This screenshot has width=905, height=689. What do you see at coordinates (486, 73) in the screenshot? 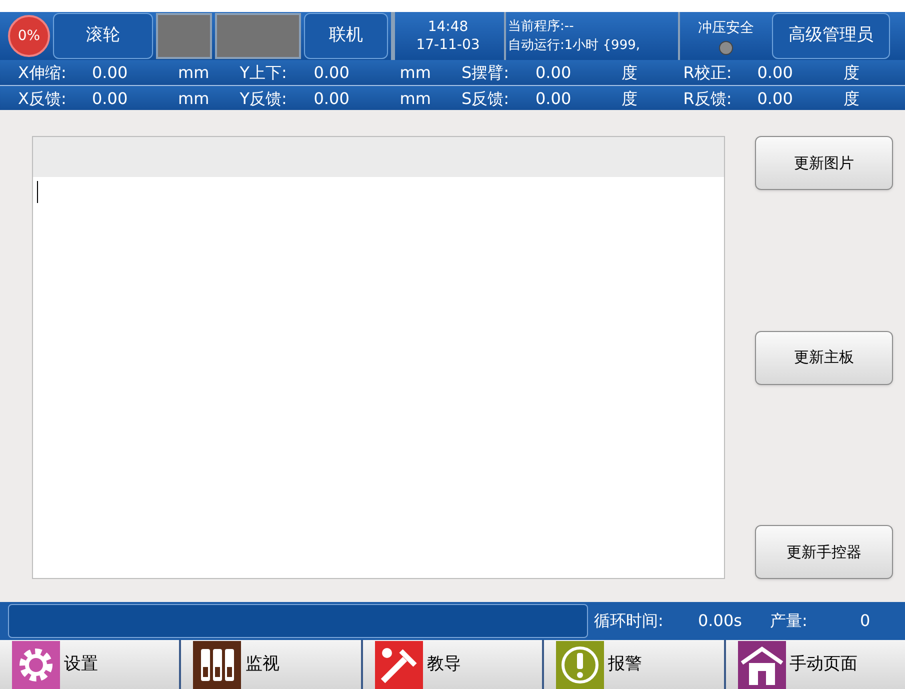
I see `readout-label: S摆臂:` at bounding box center [486, 73].